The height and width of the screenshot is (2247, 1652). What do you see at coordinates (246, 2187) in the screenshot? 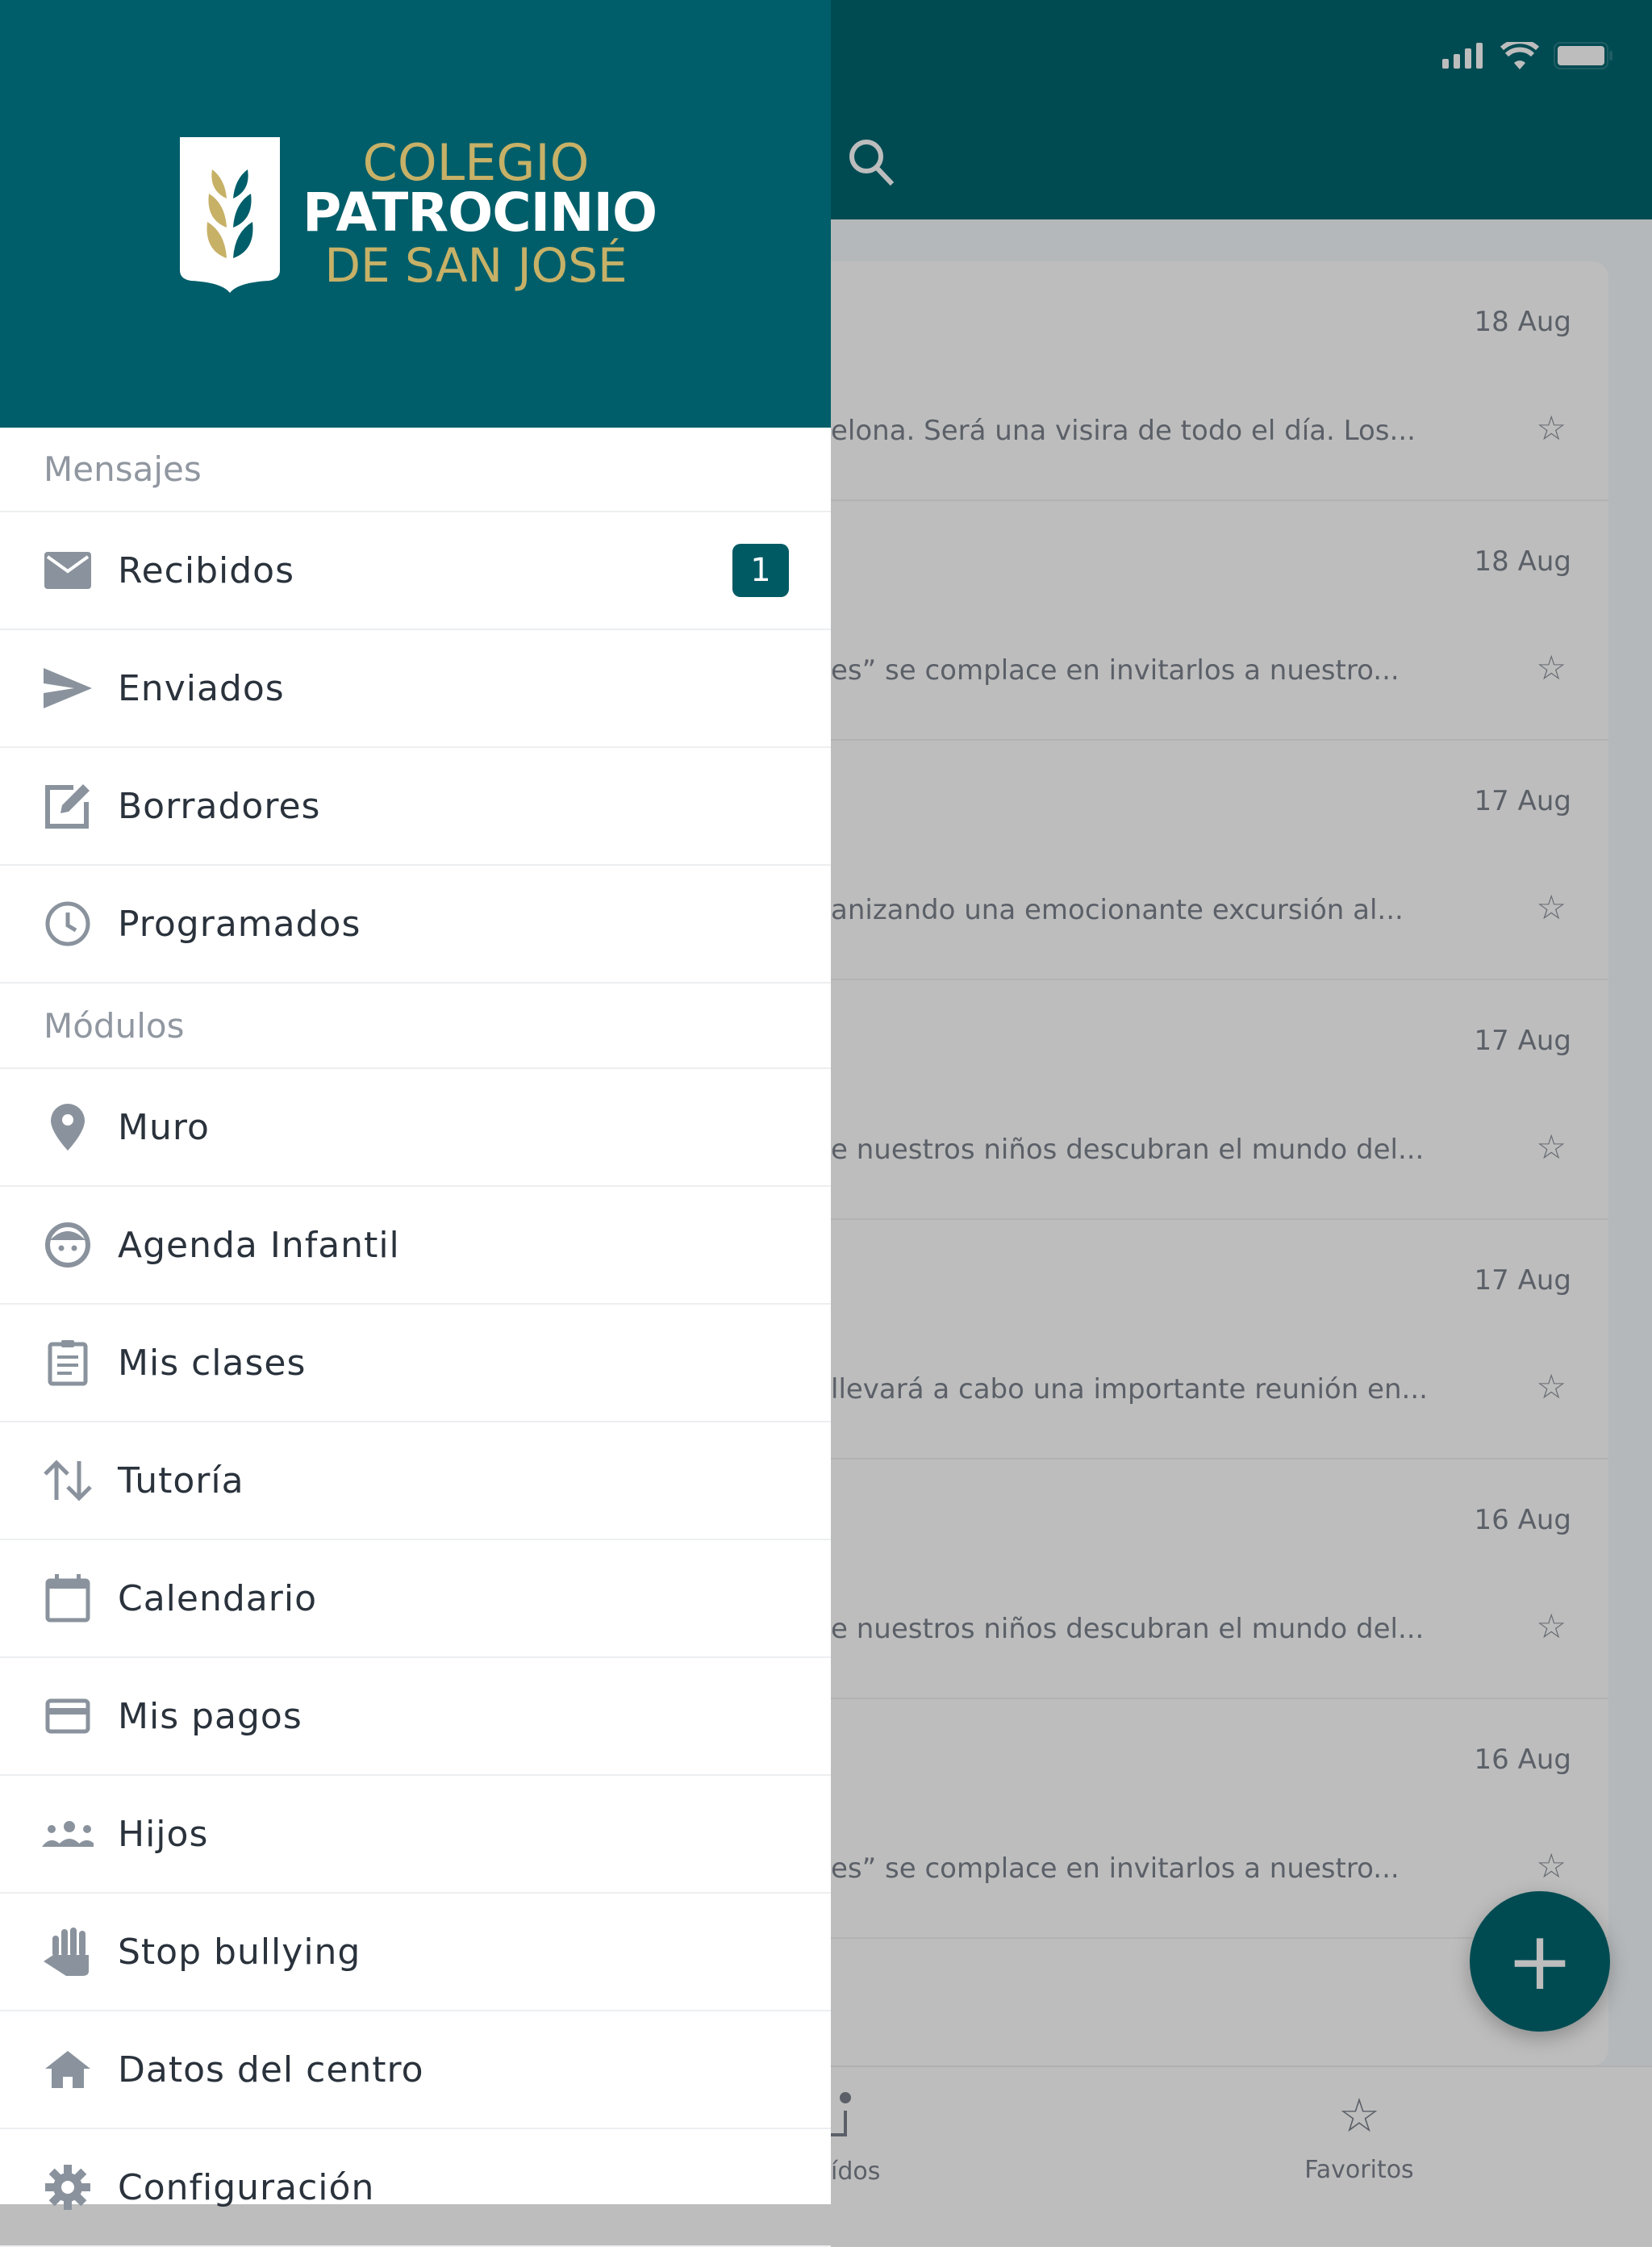
I see `drawer-item-label: Configuración` at bounding box center [246, 2187].